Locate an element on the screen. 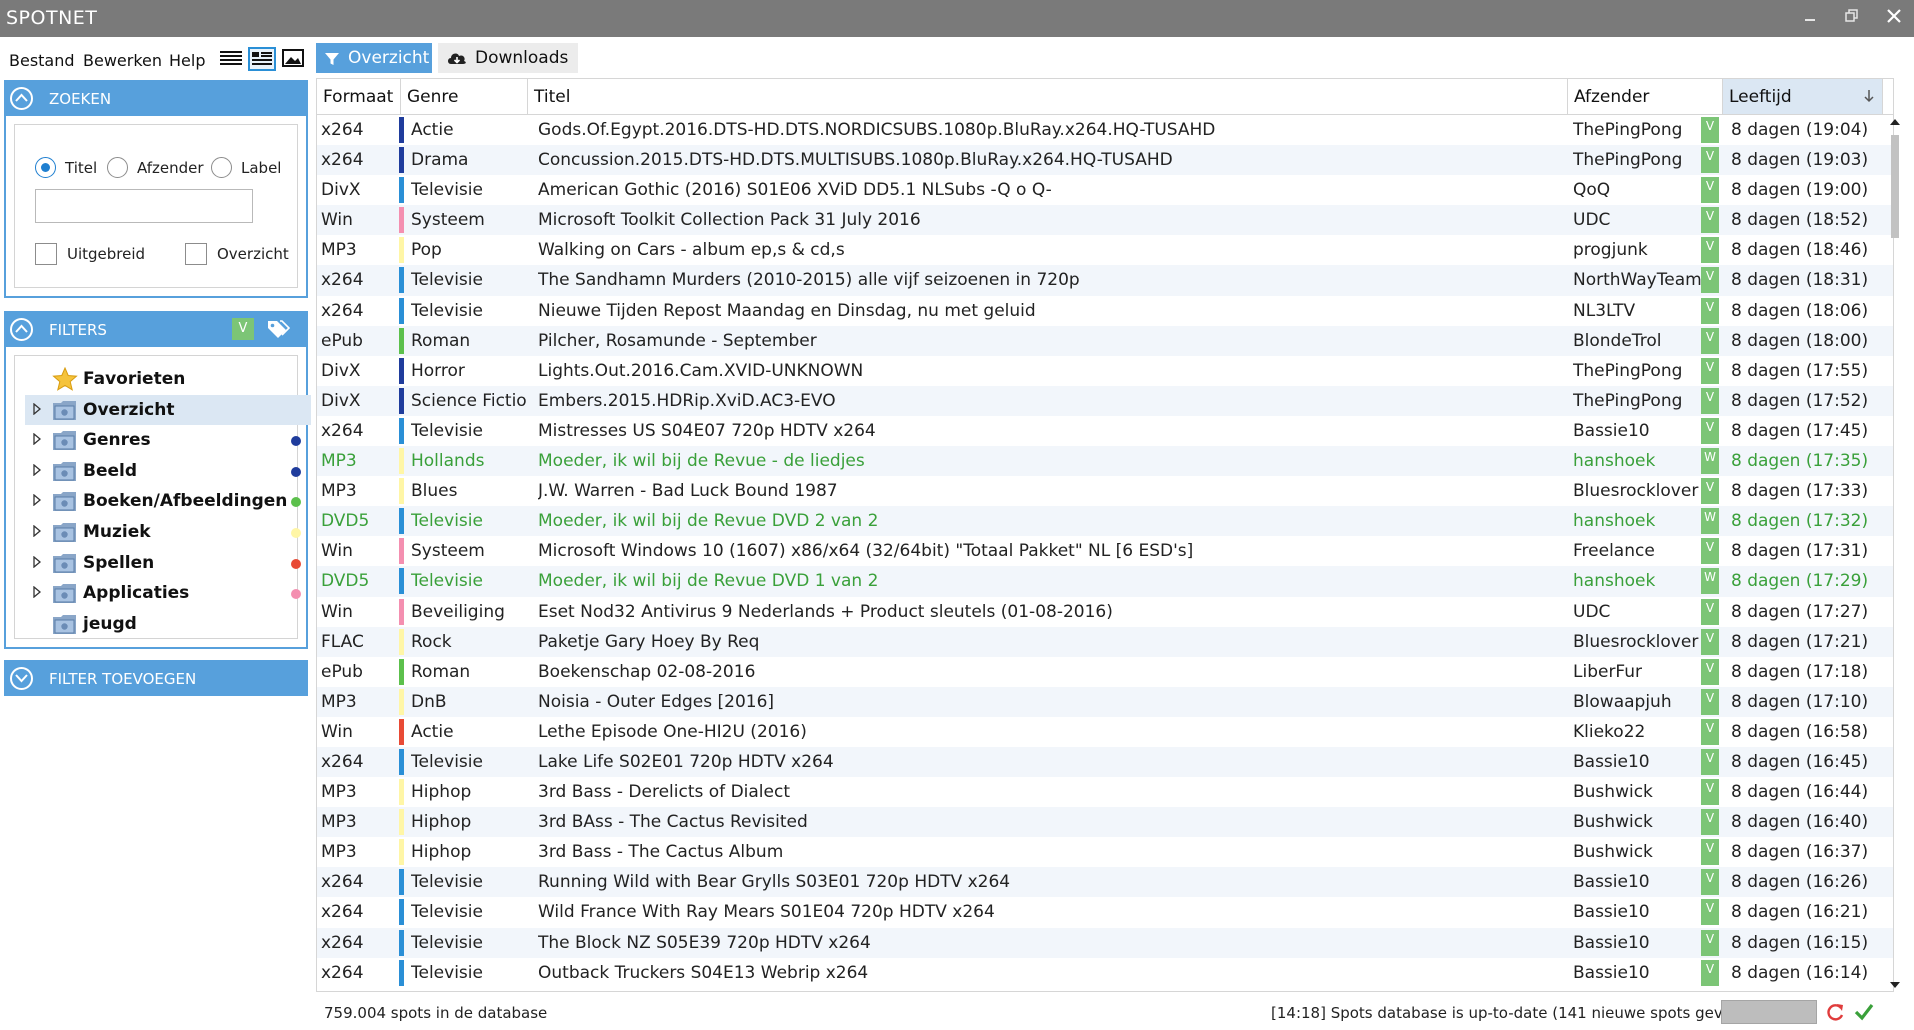 Image resolution: width=1914 pixels, height=1030 pixels. checkbox-uitgebreid is located at coordinates (46, 254).